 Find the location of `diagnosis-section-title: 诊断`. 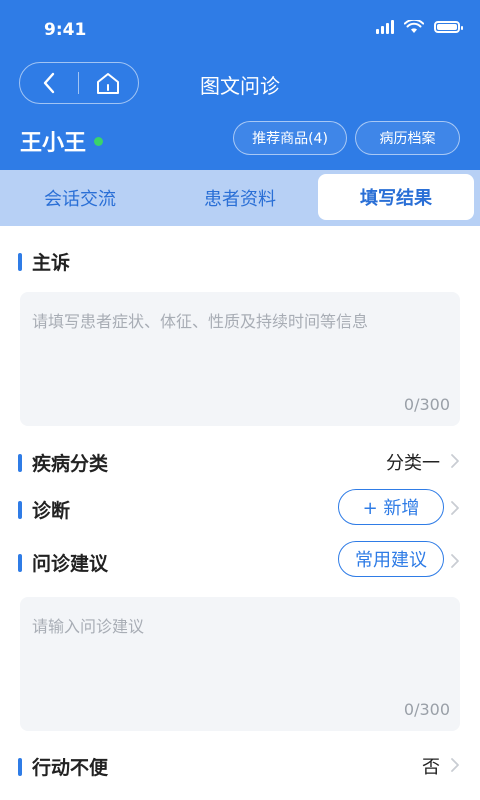

diagnosis-section-title: 诊断 is located at coordinates (44, 509).